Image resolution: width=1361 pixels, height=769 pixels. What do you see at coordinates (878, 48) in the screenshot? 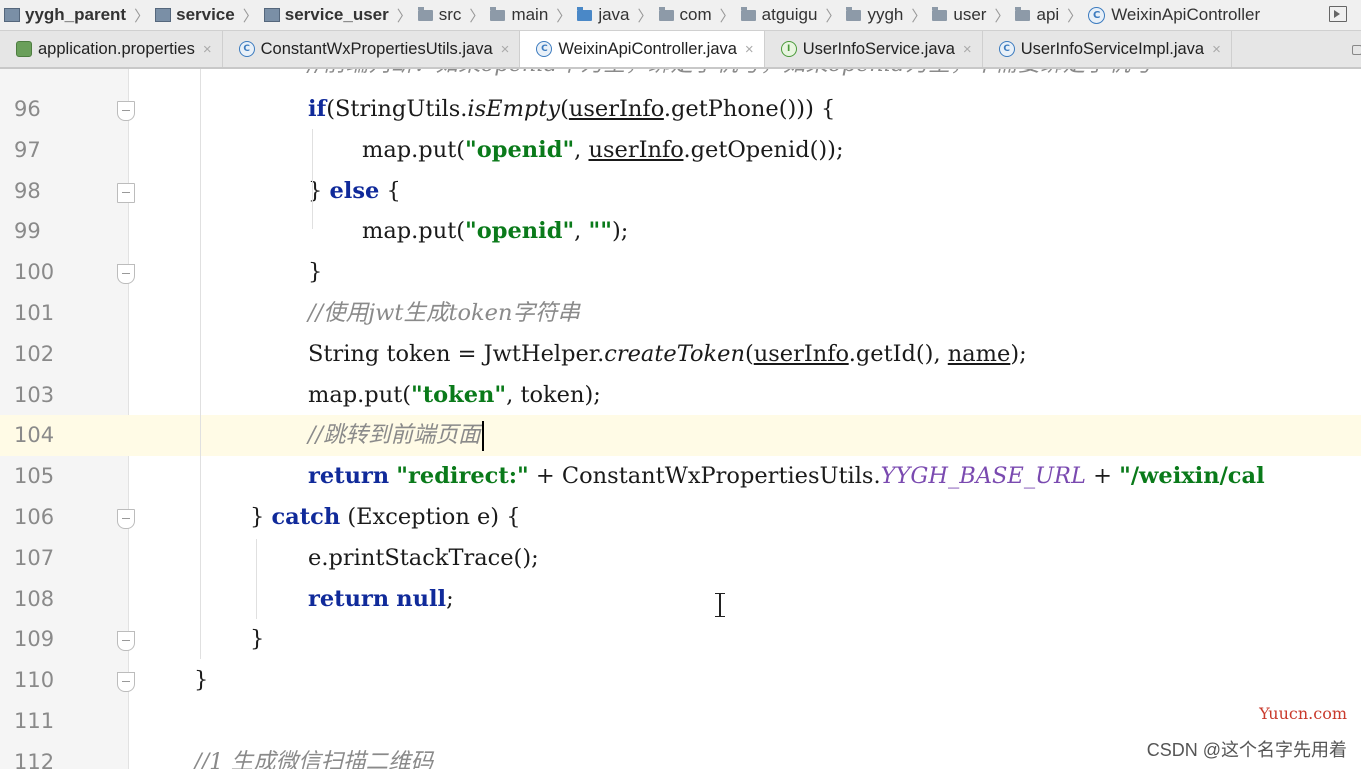
I see `tab-label: UserInfoService.java` at bounding box center [878, 48].